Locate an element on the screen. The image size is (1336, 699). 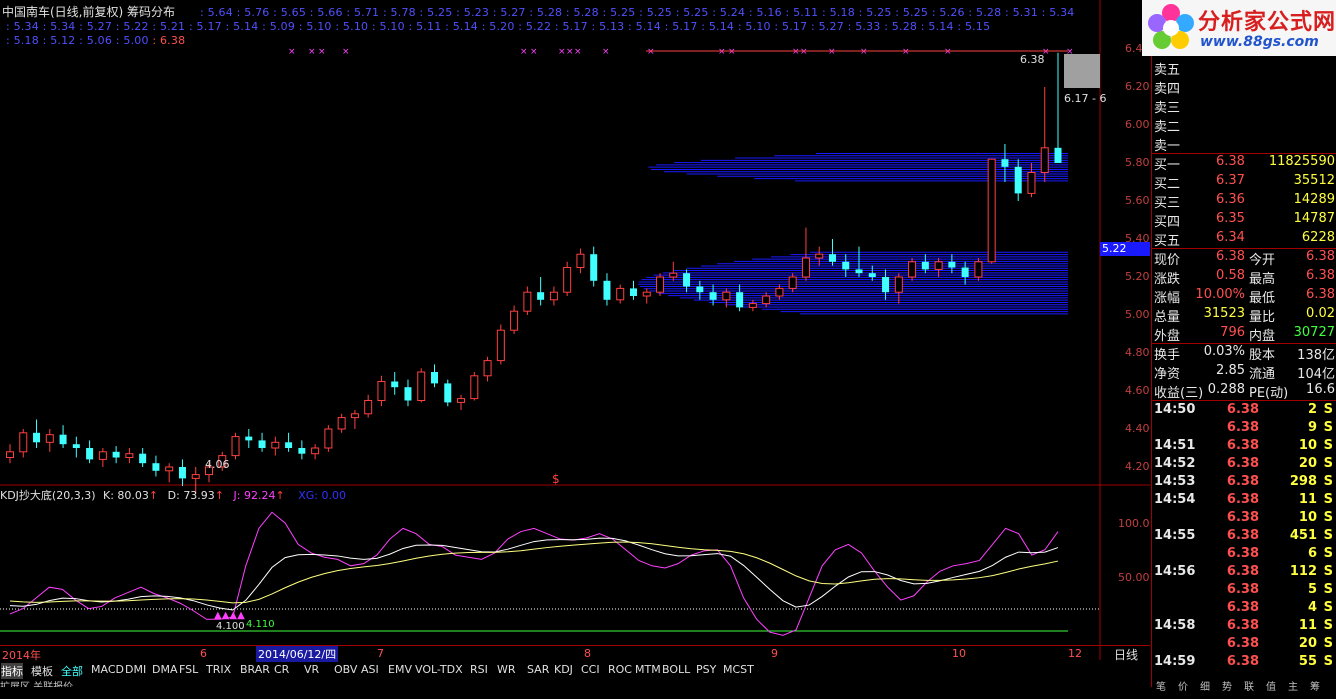
tab-macd: MACD is located at coordinates (107, 669).